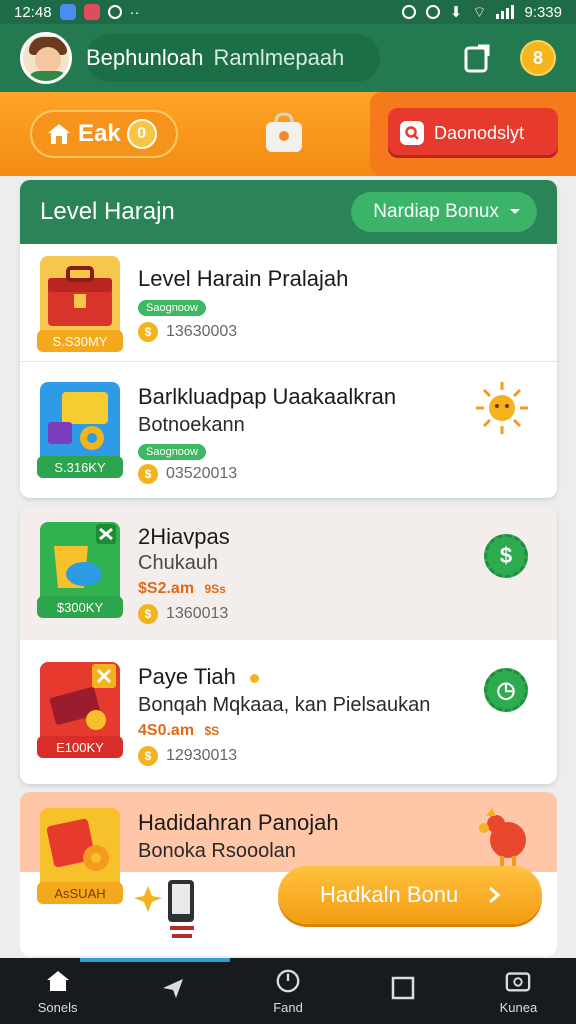 This screenshot has width=576, height=1024. I want to click on bonus-dropdown: Nardiap Bonux, so click(444, 212).